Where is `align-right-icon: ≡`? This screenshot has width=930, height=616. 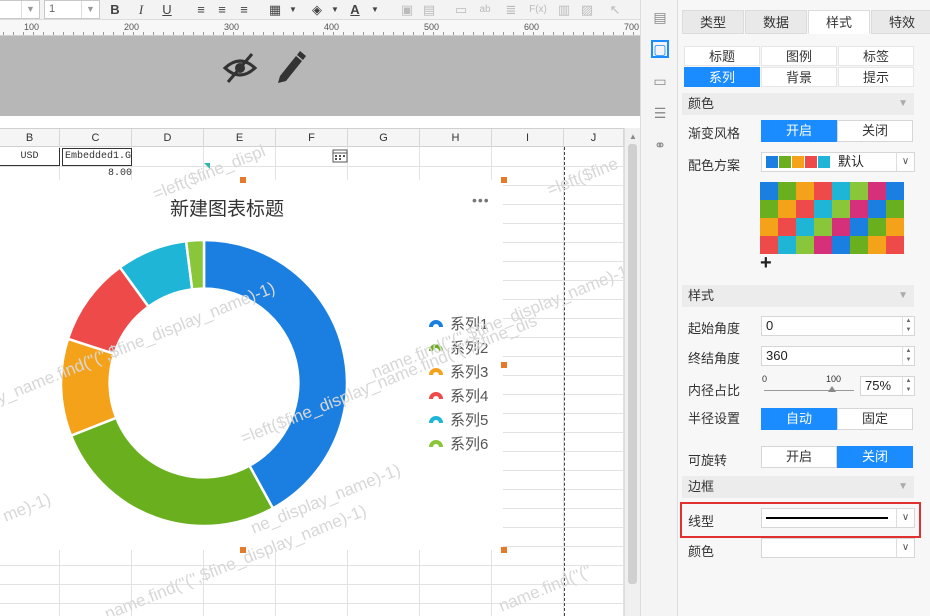
align-right-icon: ≡ is located at coordinates (244, 10).